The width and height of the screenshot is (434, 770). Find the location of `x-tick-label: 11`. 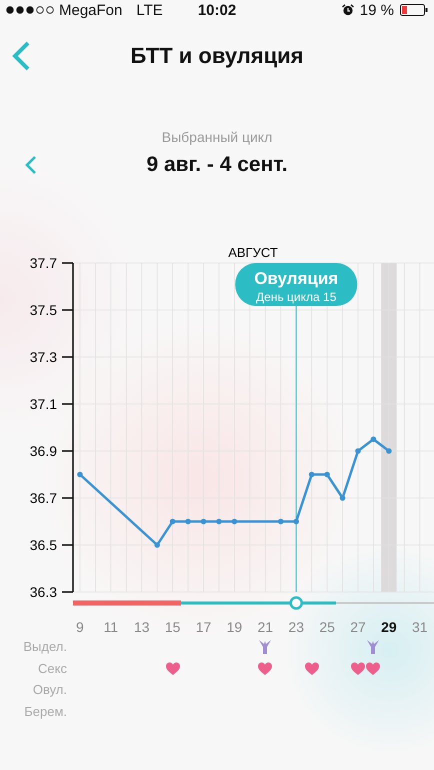

x-tick-label: 11 is located at coordinates (111, 627).